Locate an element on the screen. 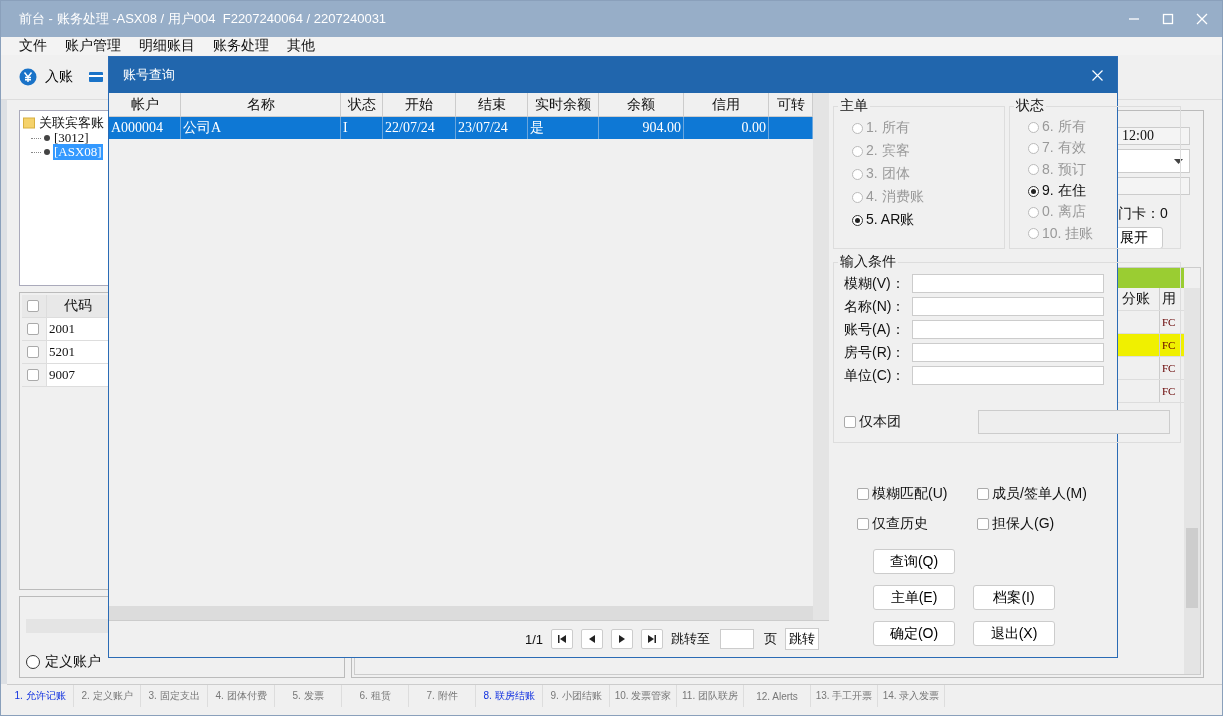 This screenshot has width=1223, height=716. tab: 14. 录入发票 is located at coordinates (911, 696).